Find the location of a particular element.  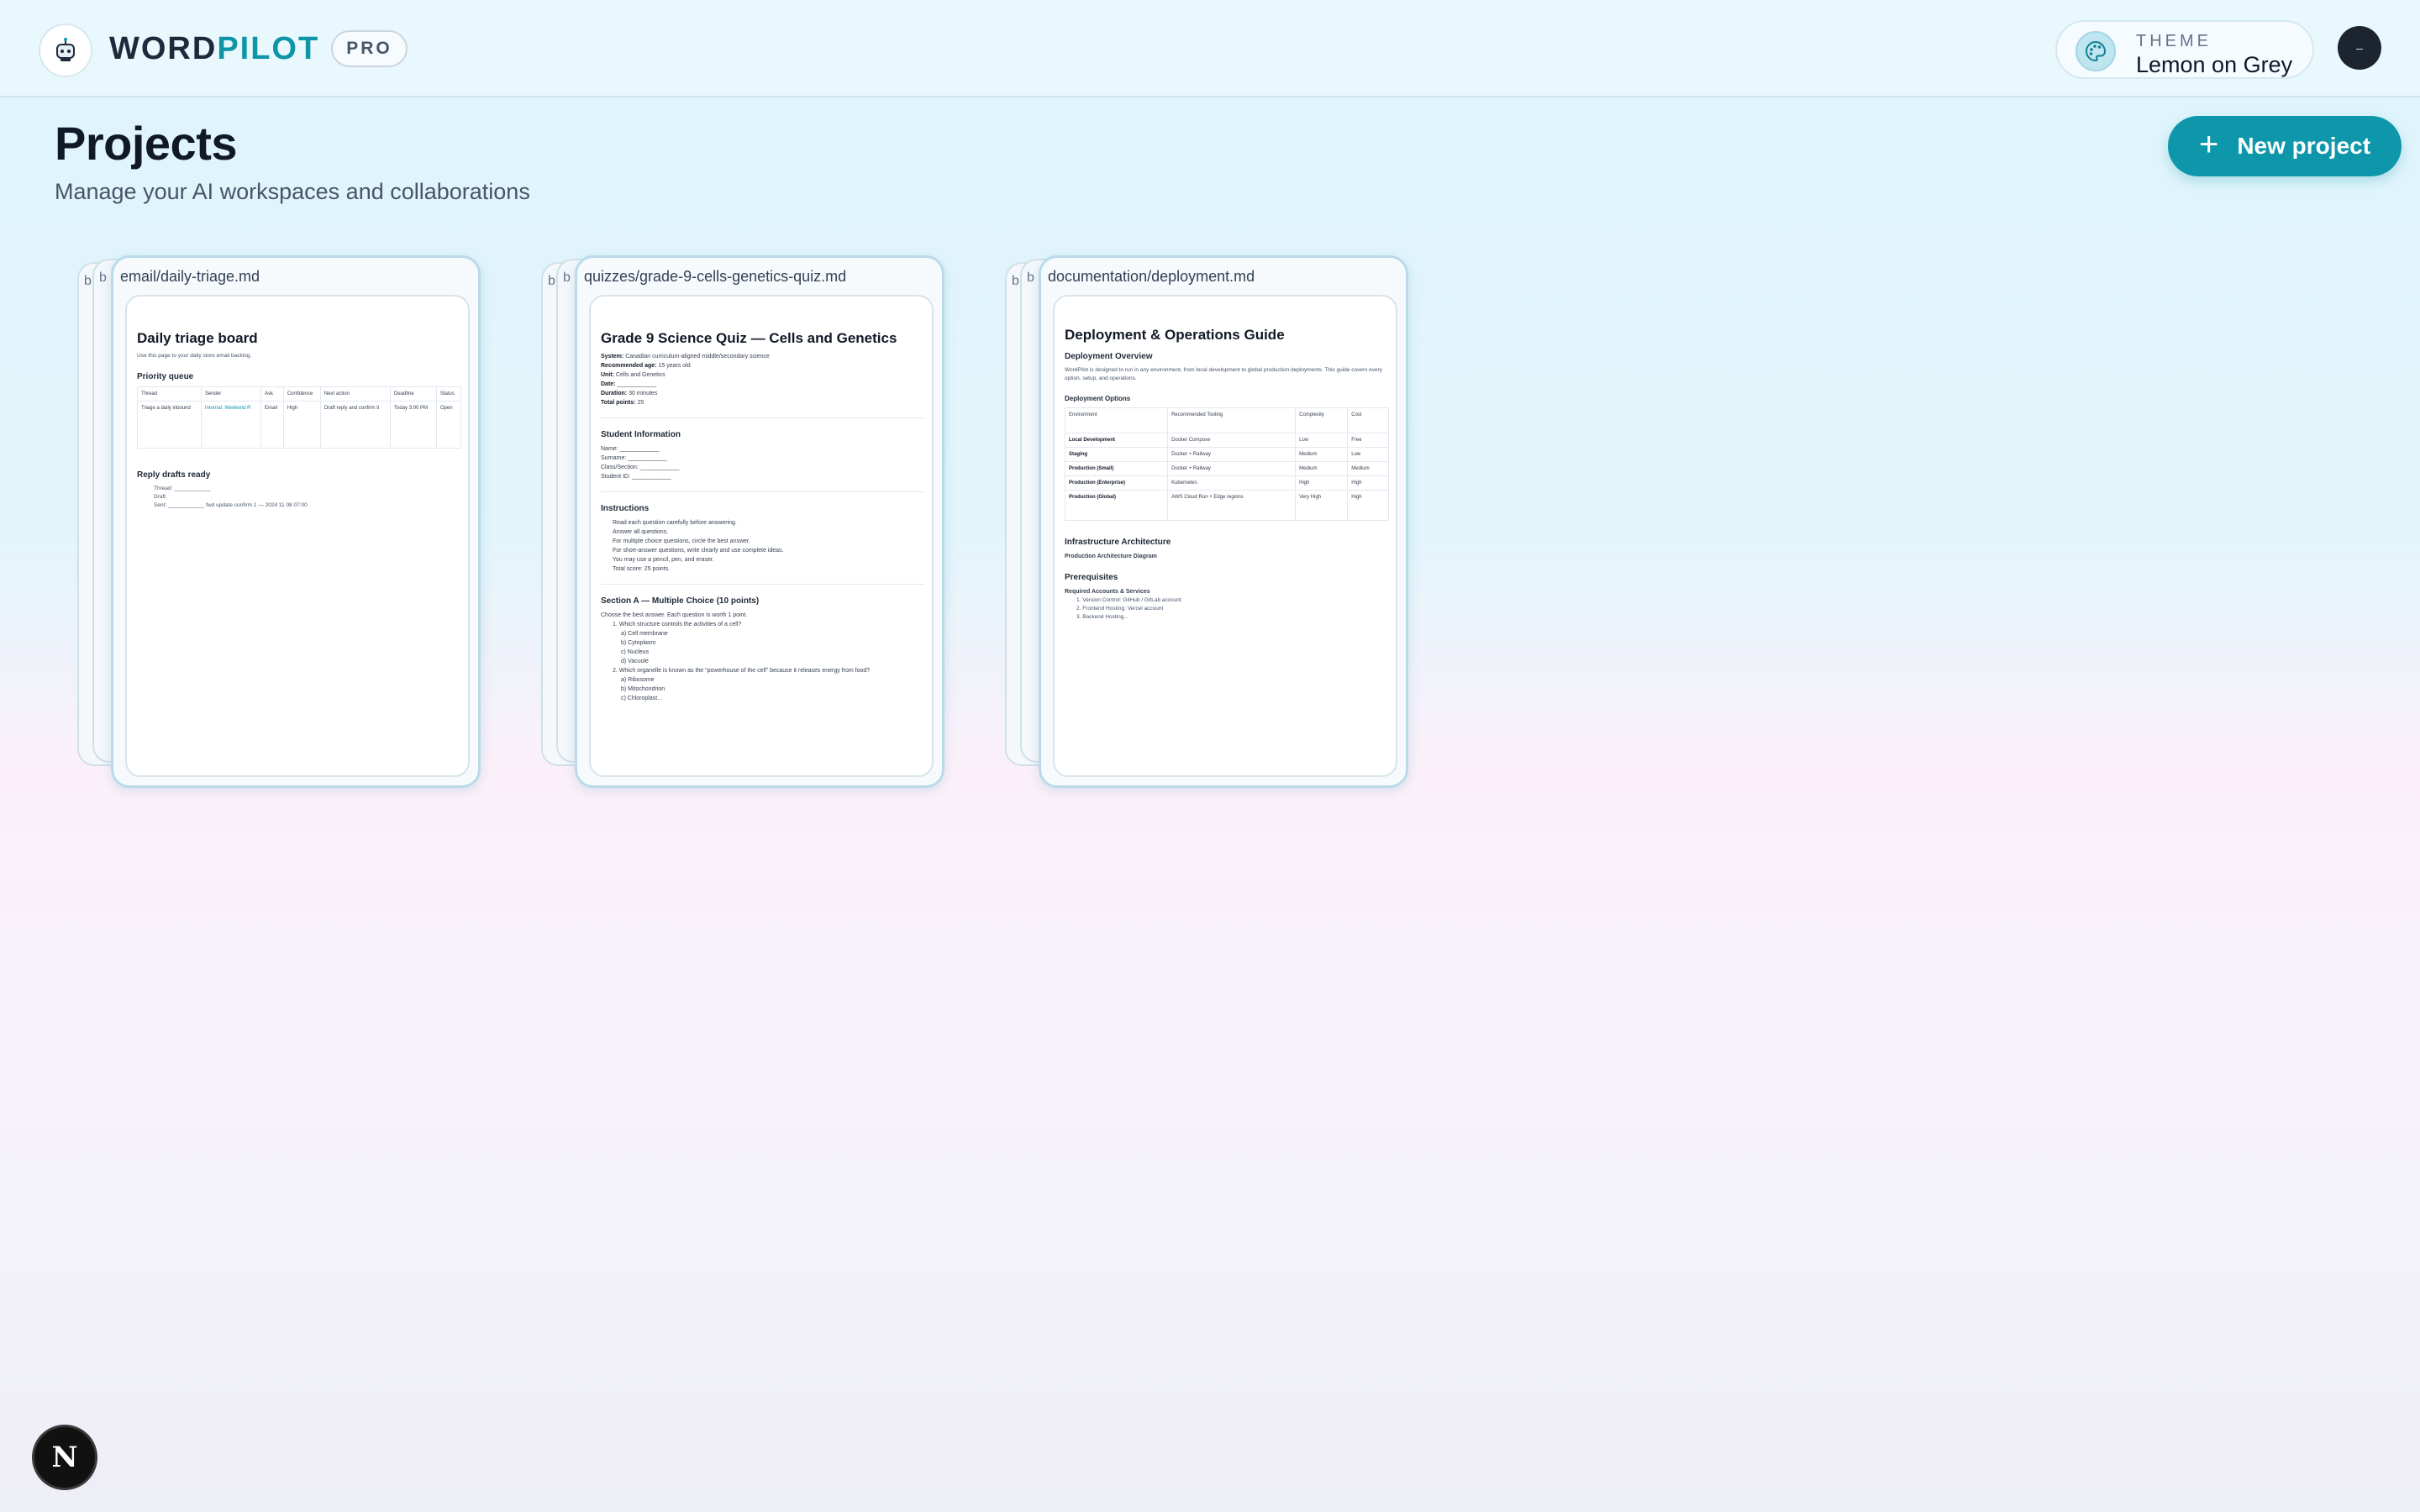

brand-word-part2: PILOT is located at coordinates (268, 48).